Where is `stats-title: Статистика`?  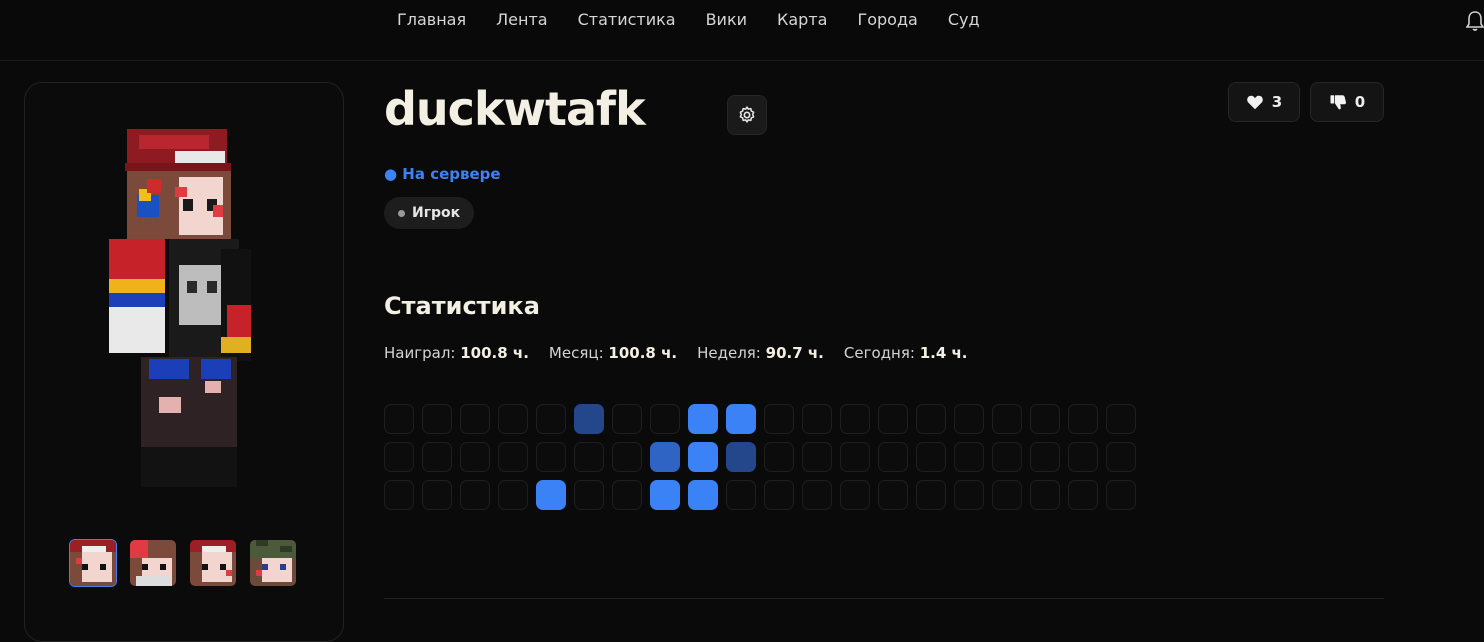
stats-title: Статистика is located at coordinates (462, 306).